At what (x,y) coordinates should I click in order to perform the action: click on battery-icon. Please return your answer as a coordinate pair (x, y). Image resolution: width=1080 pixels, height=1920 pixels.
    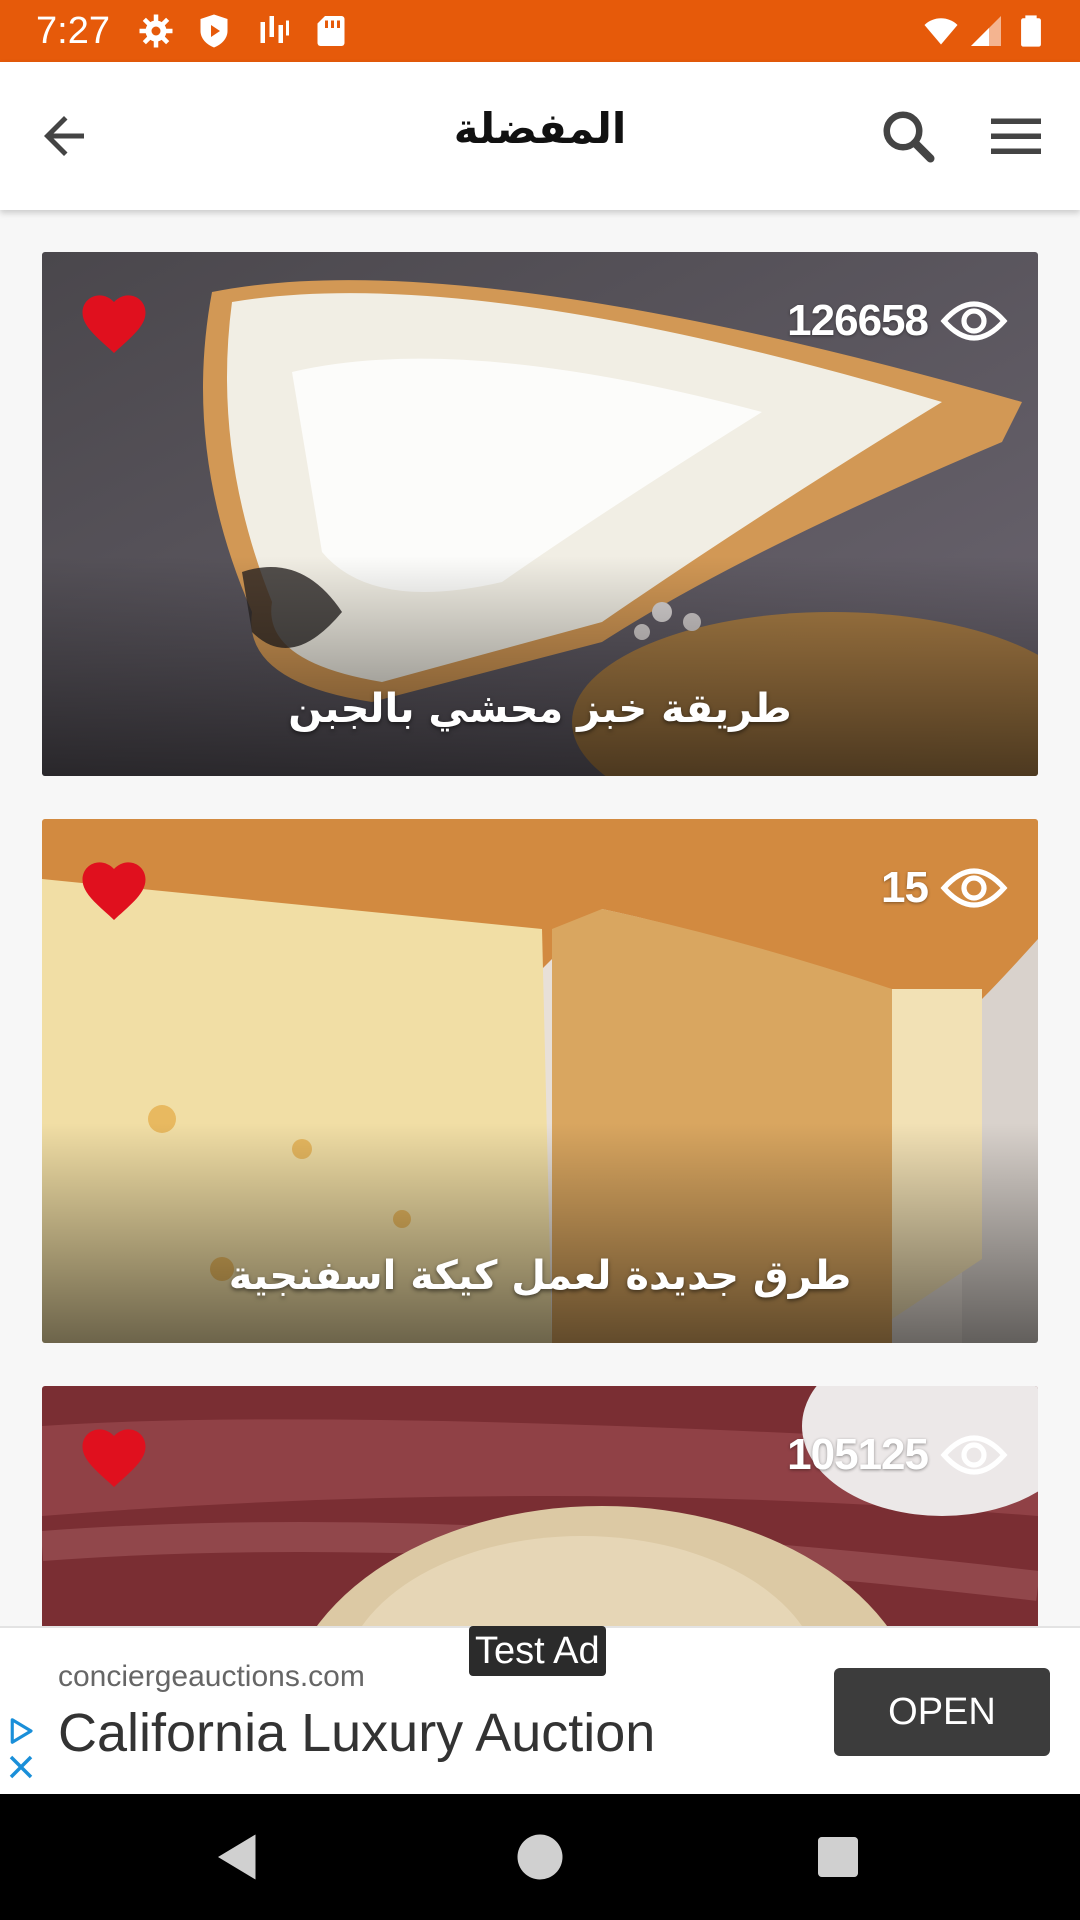
    Looking at the image, I should click on (1031, 31).